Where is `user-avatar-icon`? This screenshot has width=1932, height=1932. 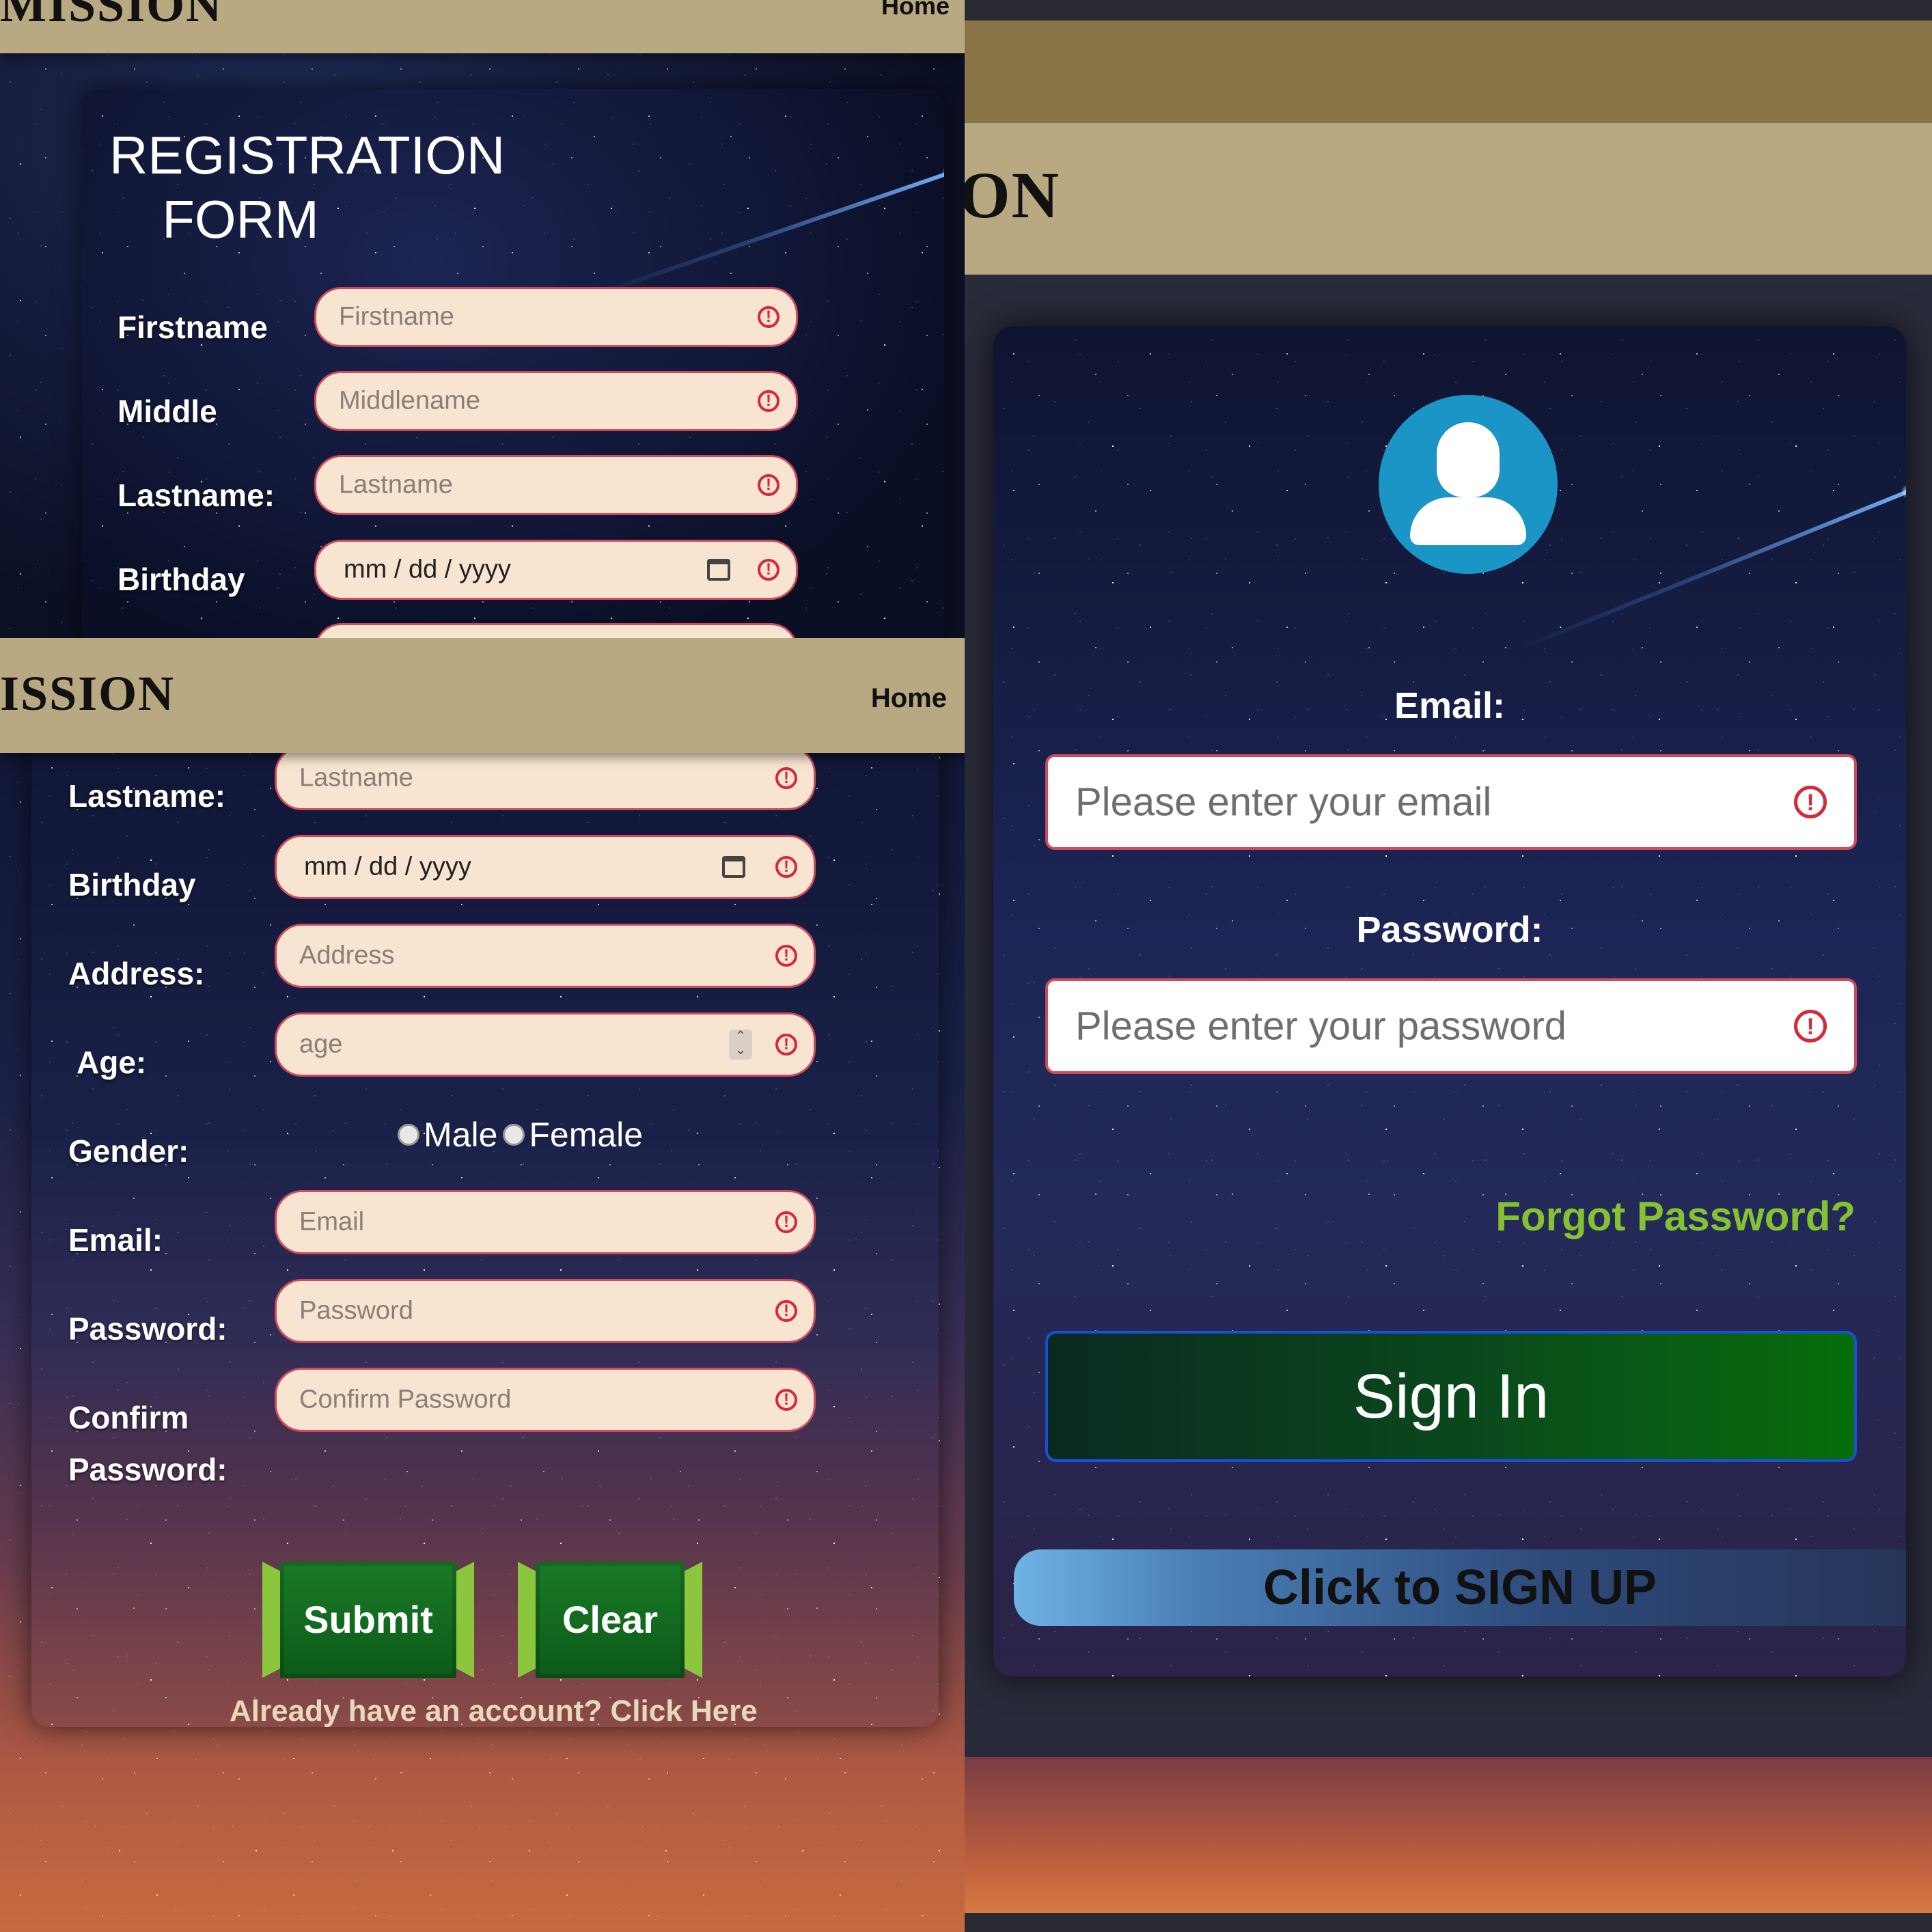 user-avatar-icon is located at coordinates (1468, 485).